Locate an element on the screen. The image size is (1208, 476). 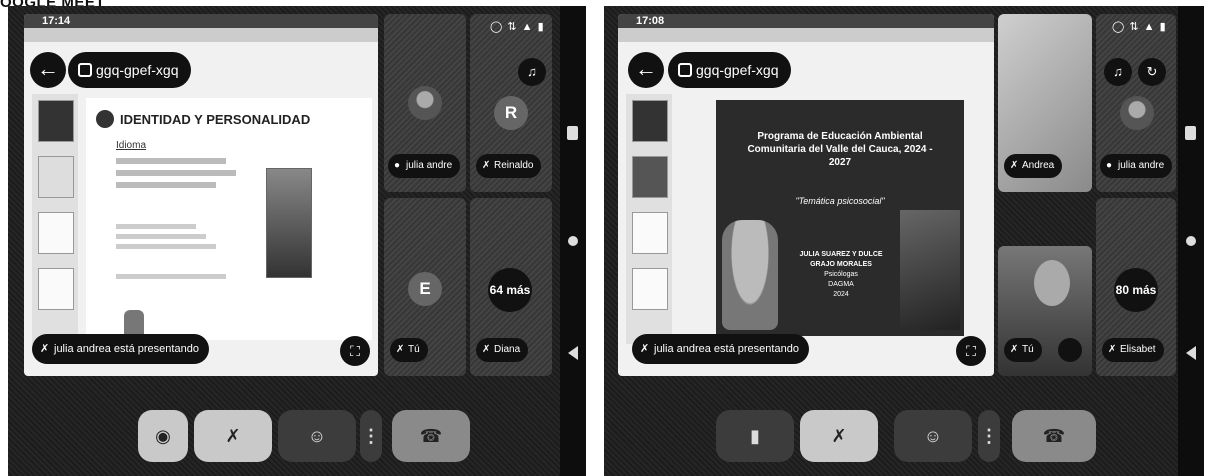
self-video-options-icon is located at coordinates (1070, 350).